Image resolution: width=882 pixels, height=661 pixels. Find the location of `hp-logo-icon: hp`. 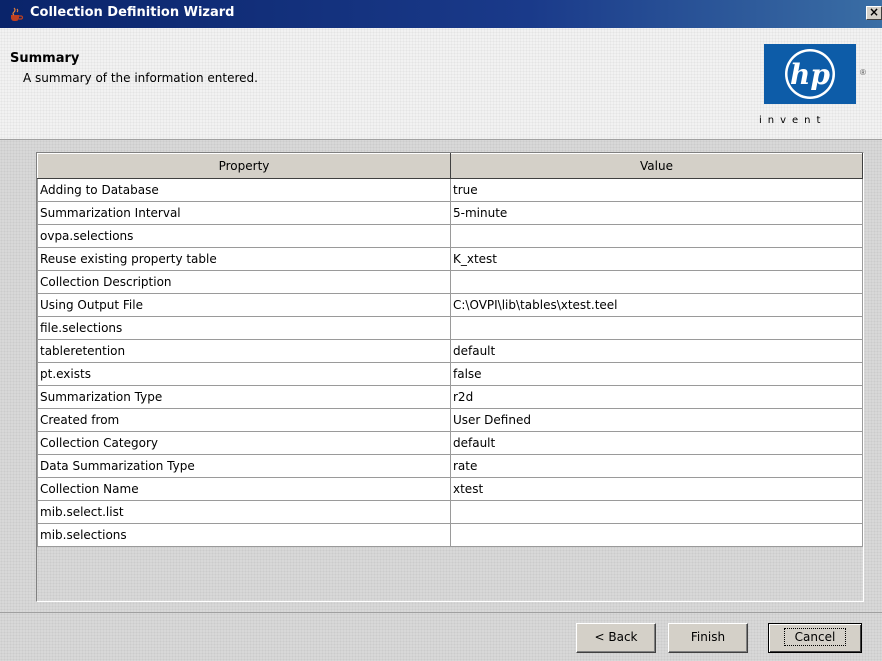

hp-logo-icon: hp is located at coordinates (810, 74).